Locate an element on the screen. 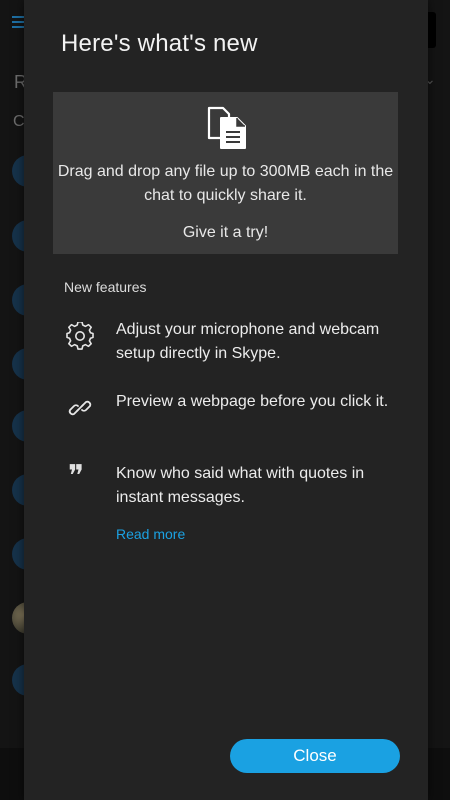  file-share-icon is located at coordinates (226, 127).